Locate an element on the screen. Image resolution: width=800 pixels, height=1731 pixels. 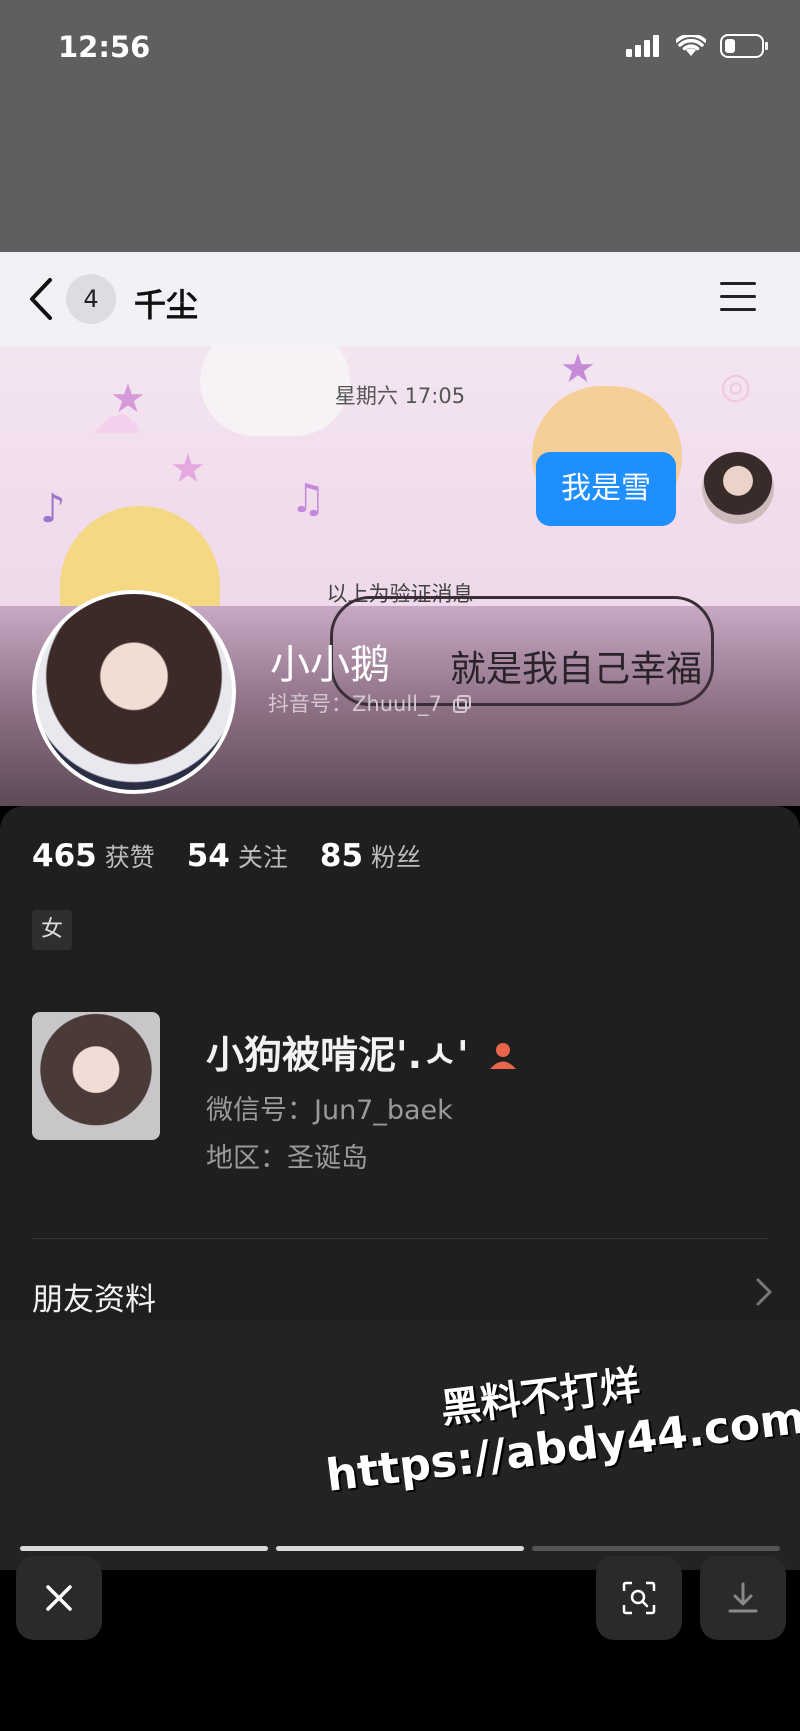
following-label: 关注 is located at coordinates (262, 857).